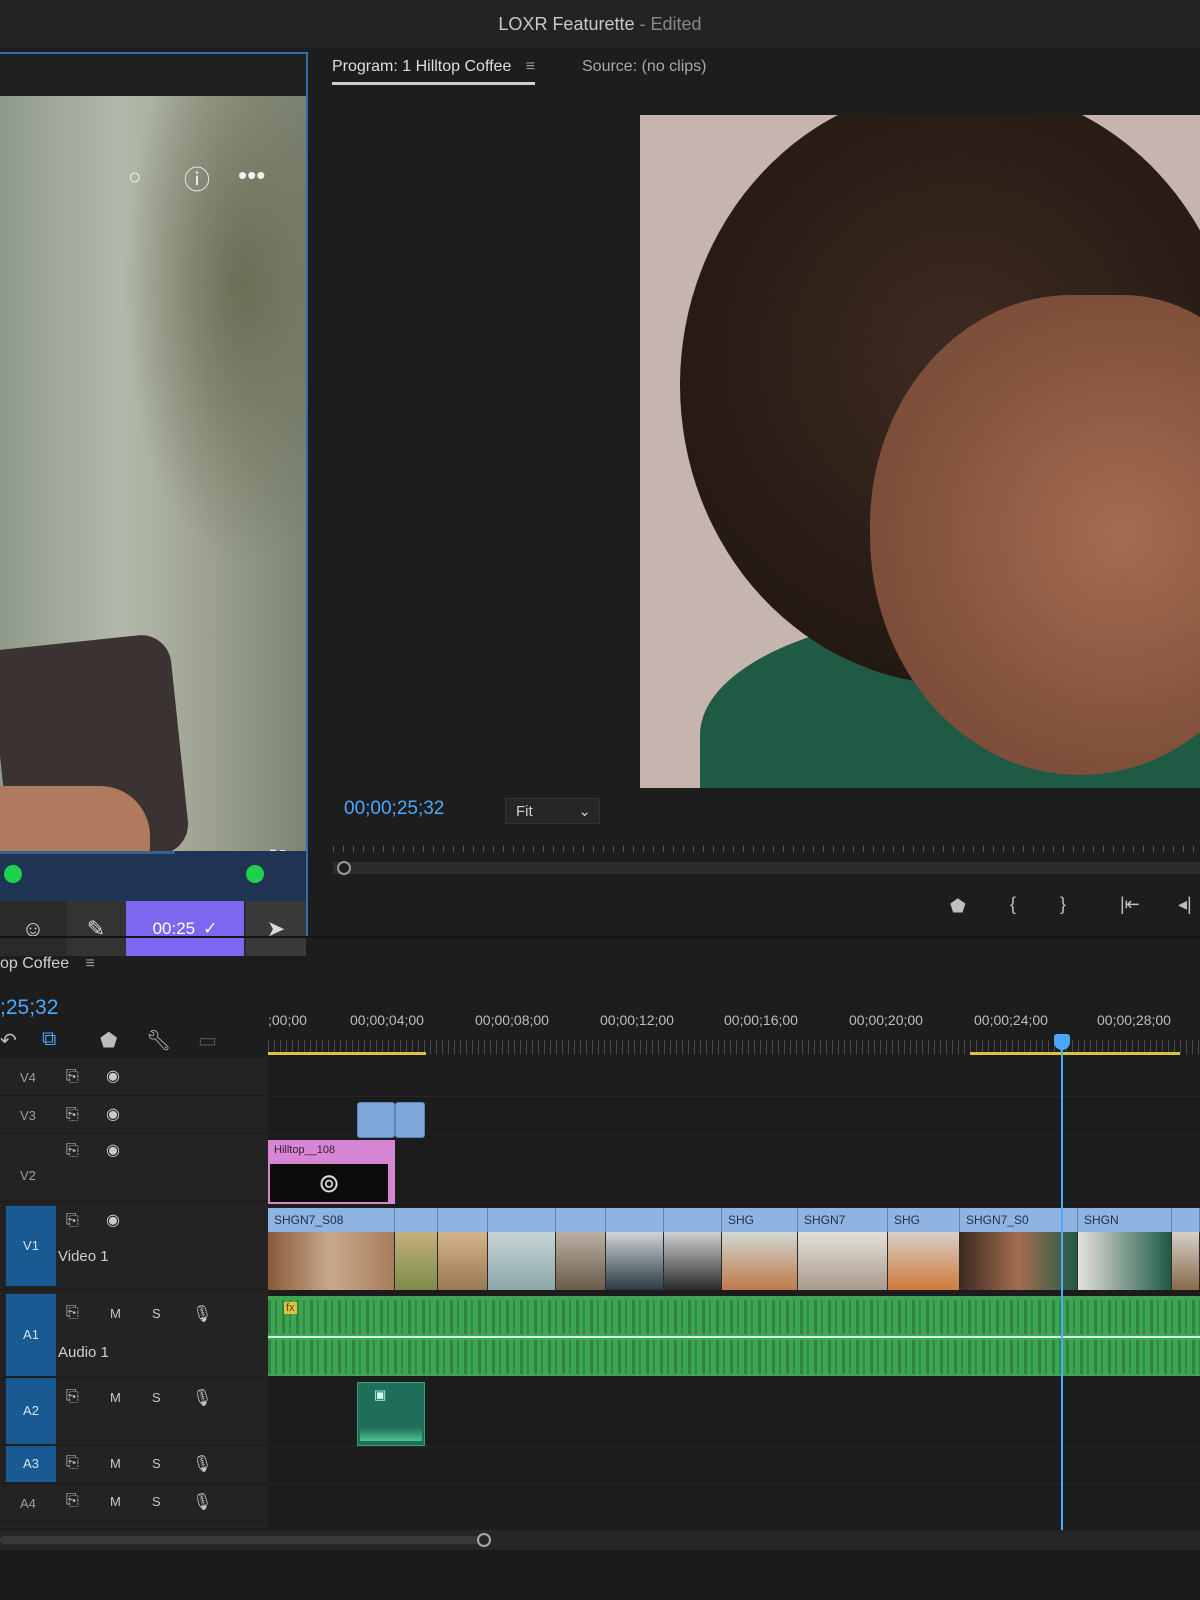  I want to click on zoom-select: Fit ⌄, so click(552, 811).